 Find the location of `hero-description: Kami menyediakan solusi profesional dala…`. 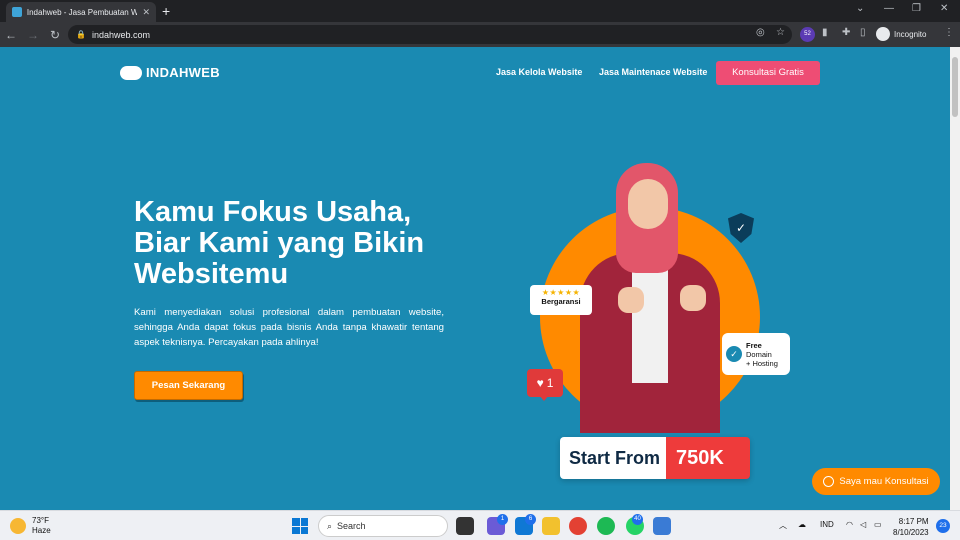

hero-description: Kami menyediakan solusi profesional dala… is located at coordinates (289, 327).